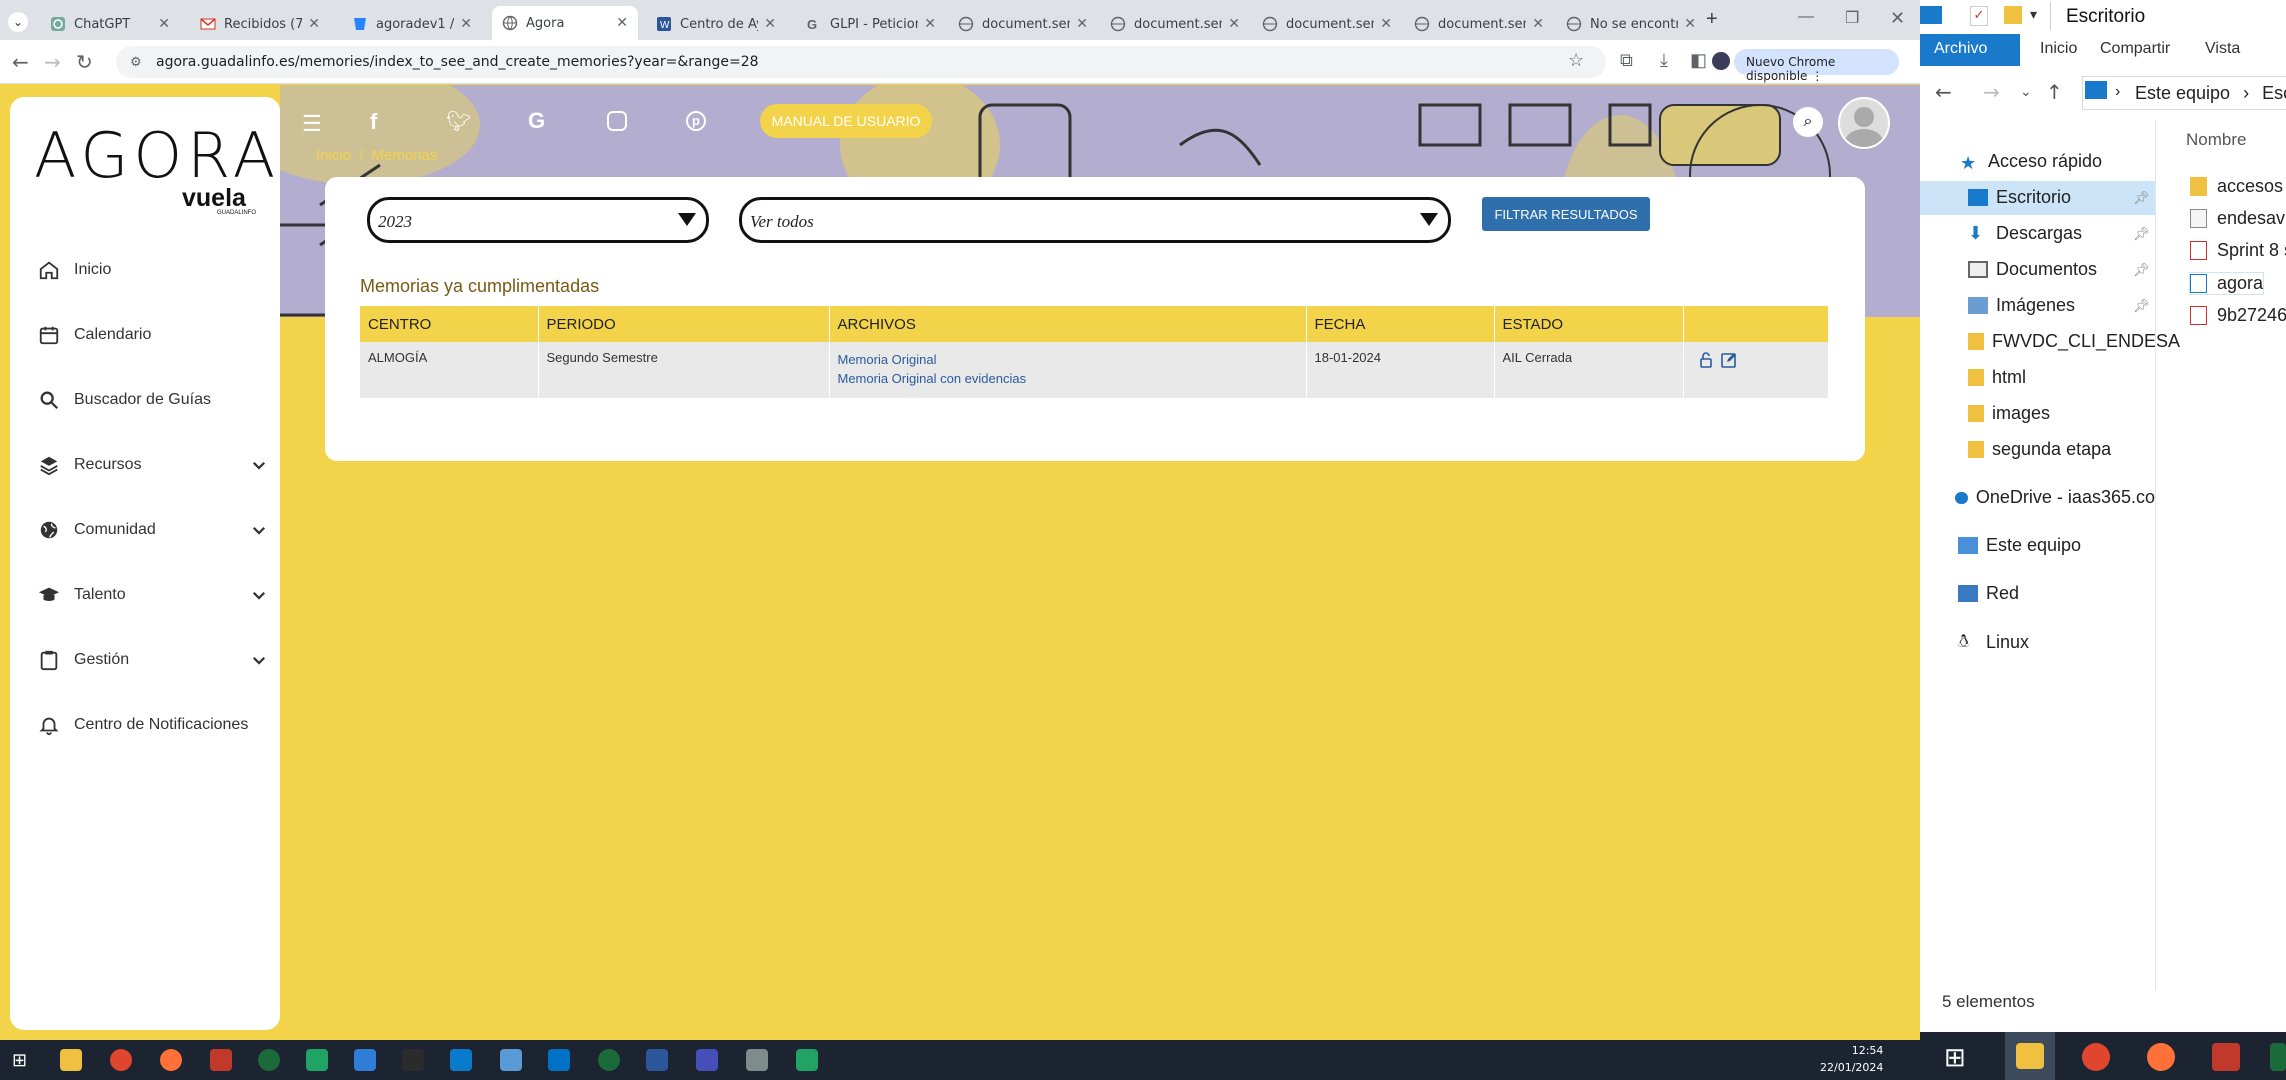  What do you see at coordinates (312, 124) in the screenshot?
I see `hamburger-menu-icon: ☰` at bounding box center [312, 124].